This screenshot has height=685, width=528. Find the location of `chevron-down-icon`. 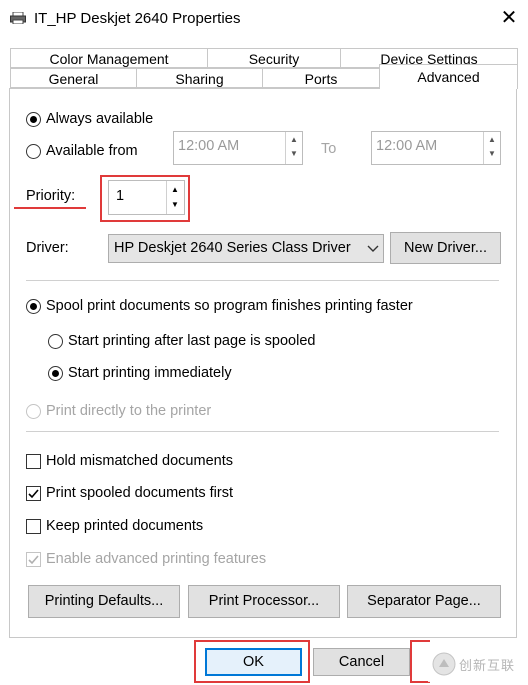

chevron-down-icon is located at coordinates (373, 248).